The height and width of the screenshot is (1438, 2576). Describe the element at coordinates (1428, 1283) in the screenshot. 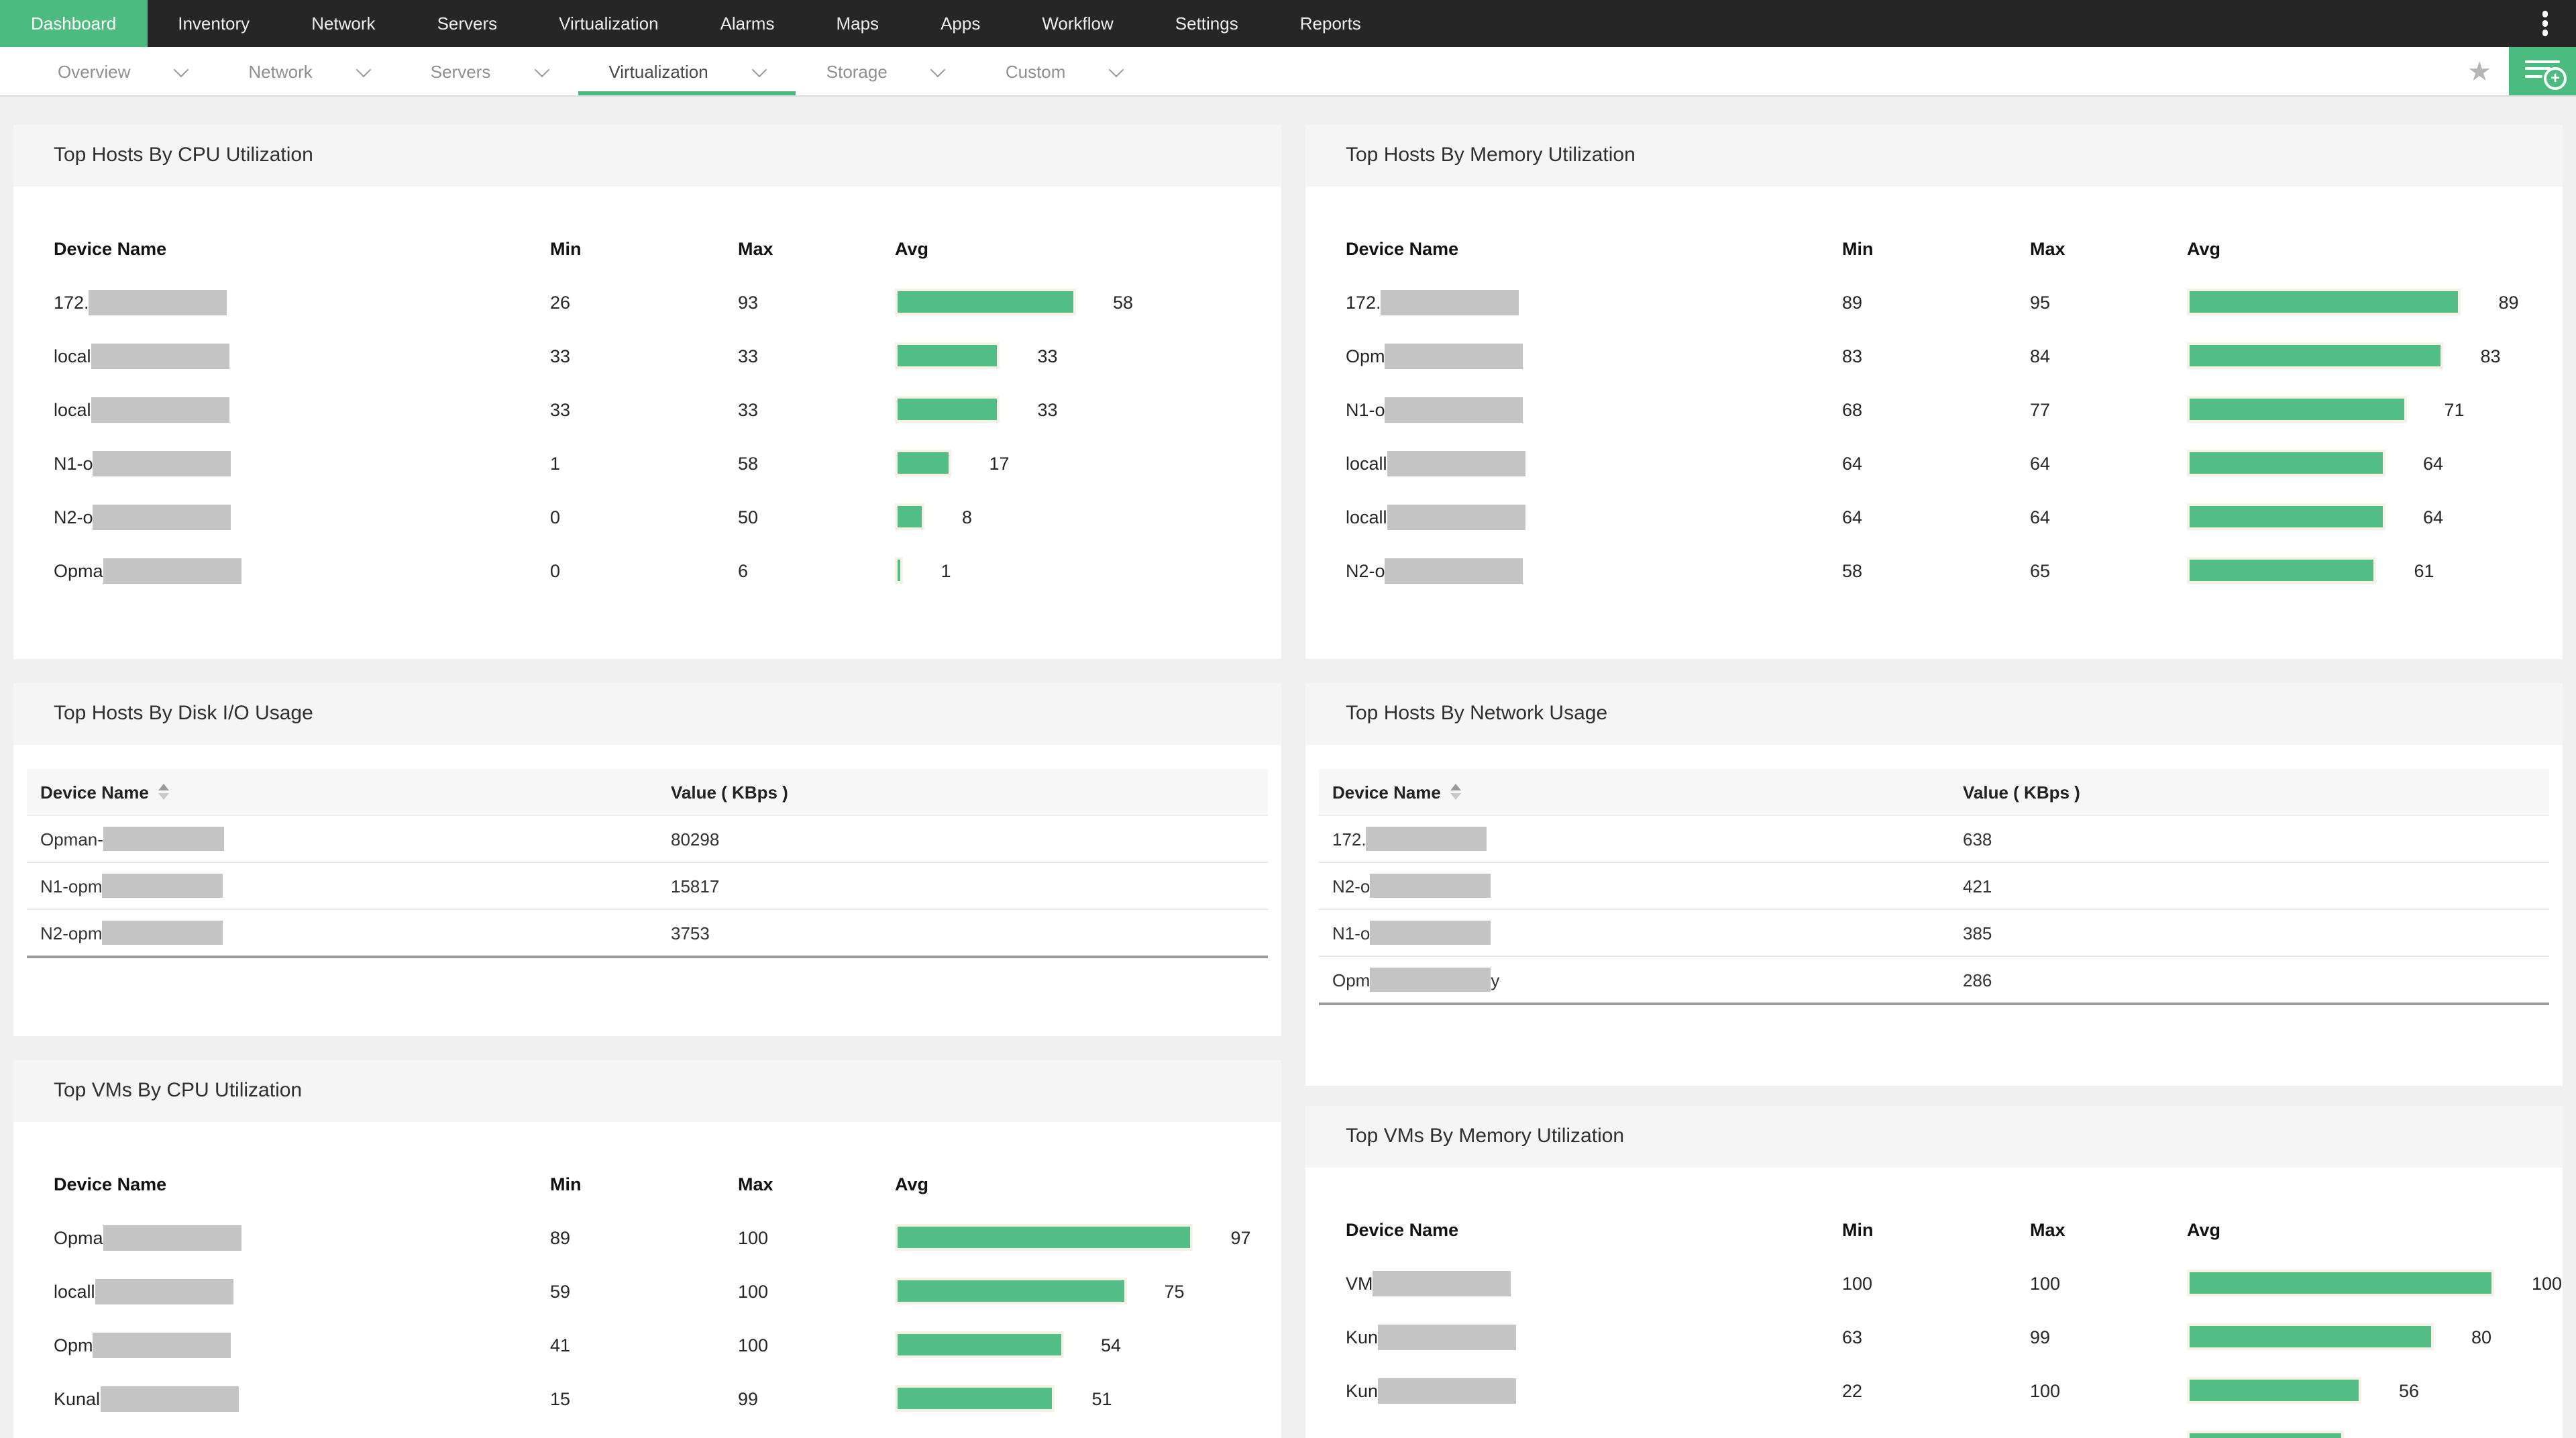

I see `device-name-link: VM` at that location.